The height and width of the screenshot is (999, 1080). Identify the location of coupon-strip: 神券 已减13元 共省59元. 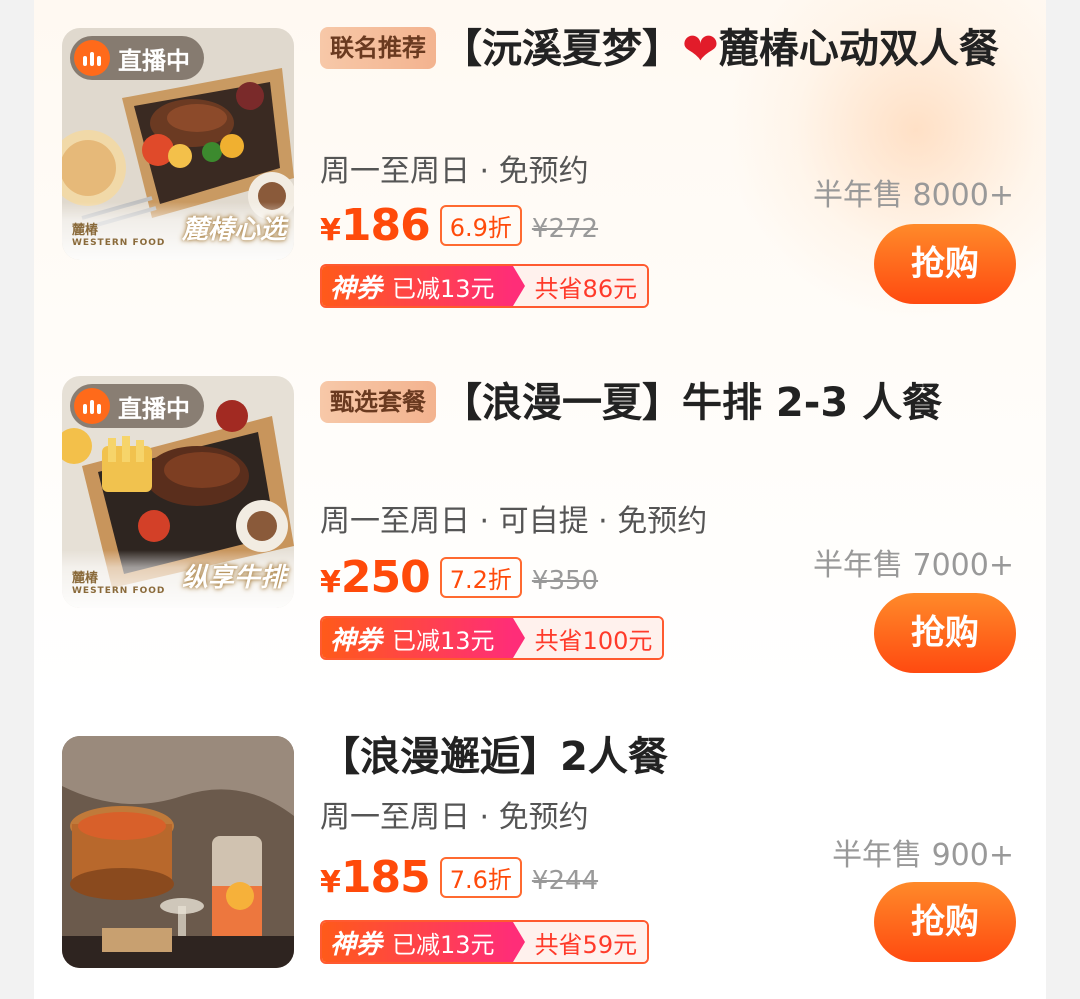
(485, 942).